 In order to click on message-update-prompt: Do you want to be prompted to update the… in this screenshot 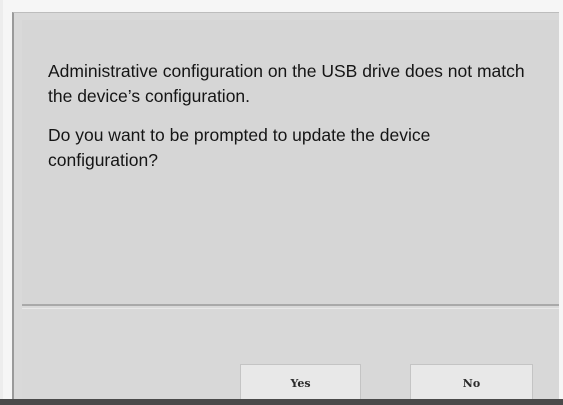, I will do `click(239, 147)`.